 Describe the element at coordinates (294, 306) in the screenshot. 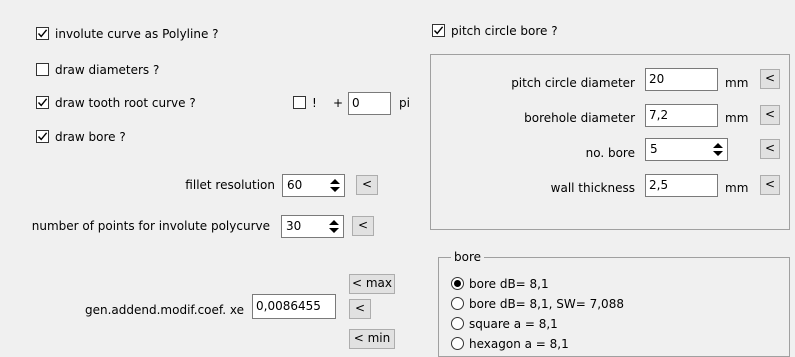

I see `addend-coef-input: 0,0086455` at that location.